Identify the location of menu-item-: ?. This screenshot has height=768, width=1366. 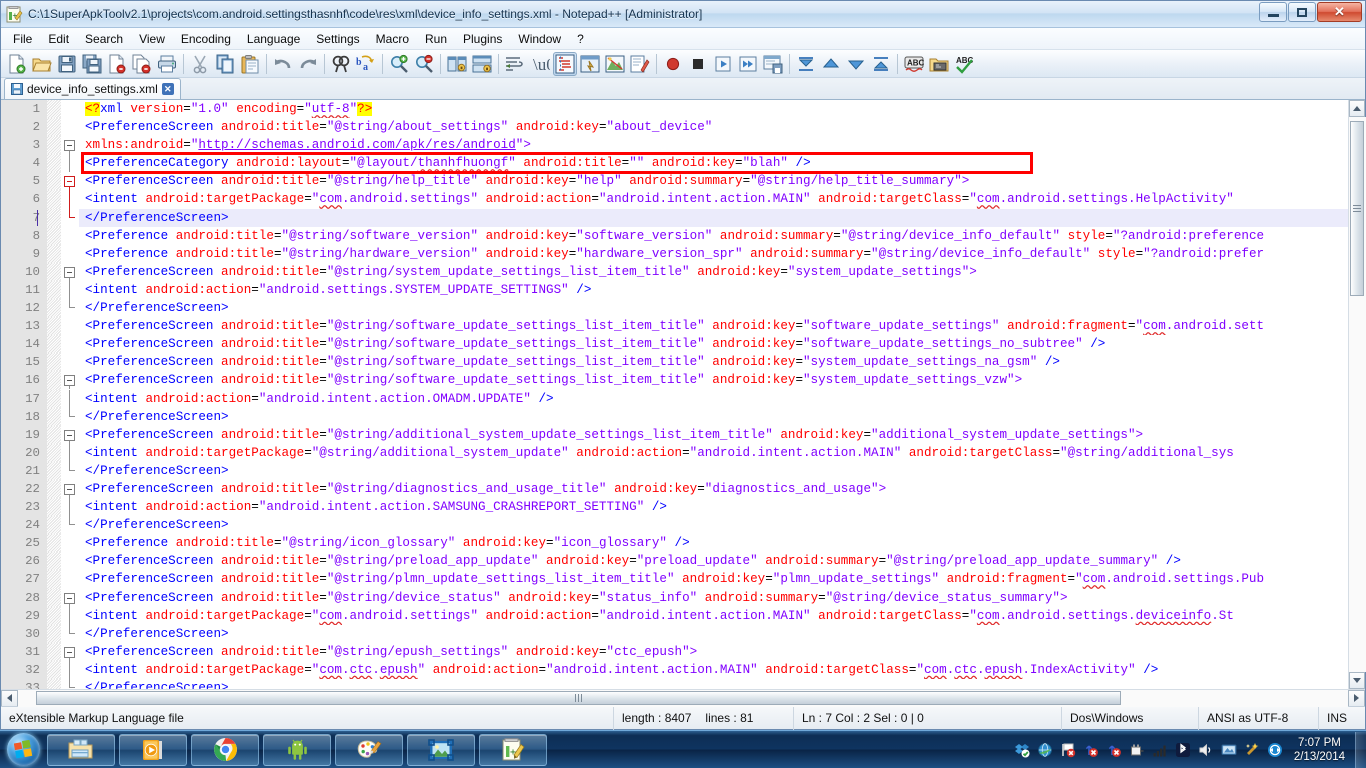
(580, 39).